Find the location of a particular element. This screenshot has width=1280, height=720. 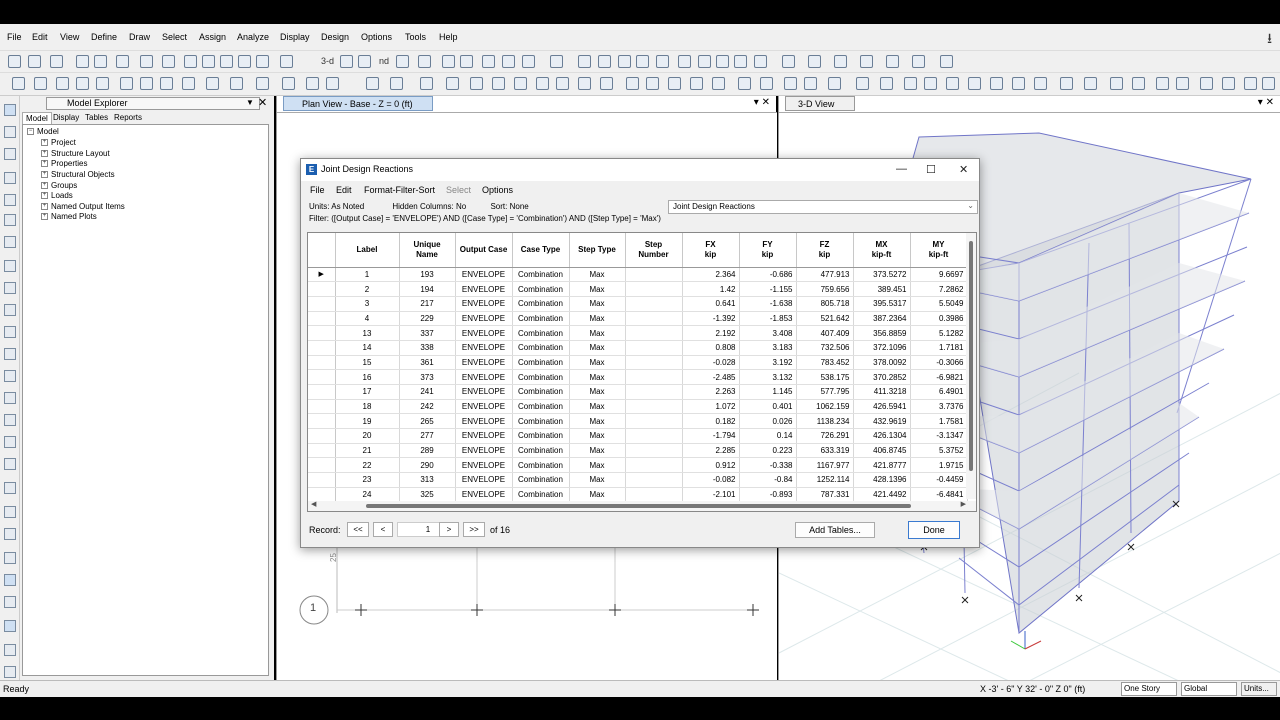

snap-points-icon is located at coordinates (10, 602).